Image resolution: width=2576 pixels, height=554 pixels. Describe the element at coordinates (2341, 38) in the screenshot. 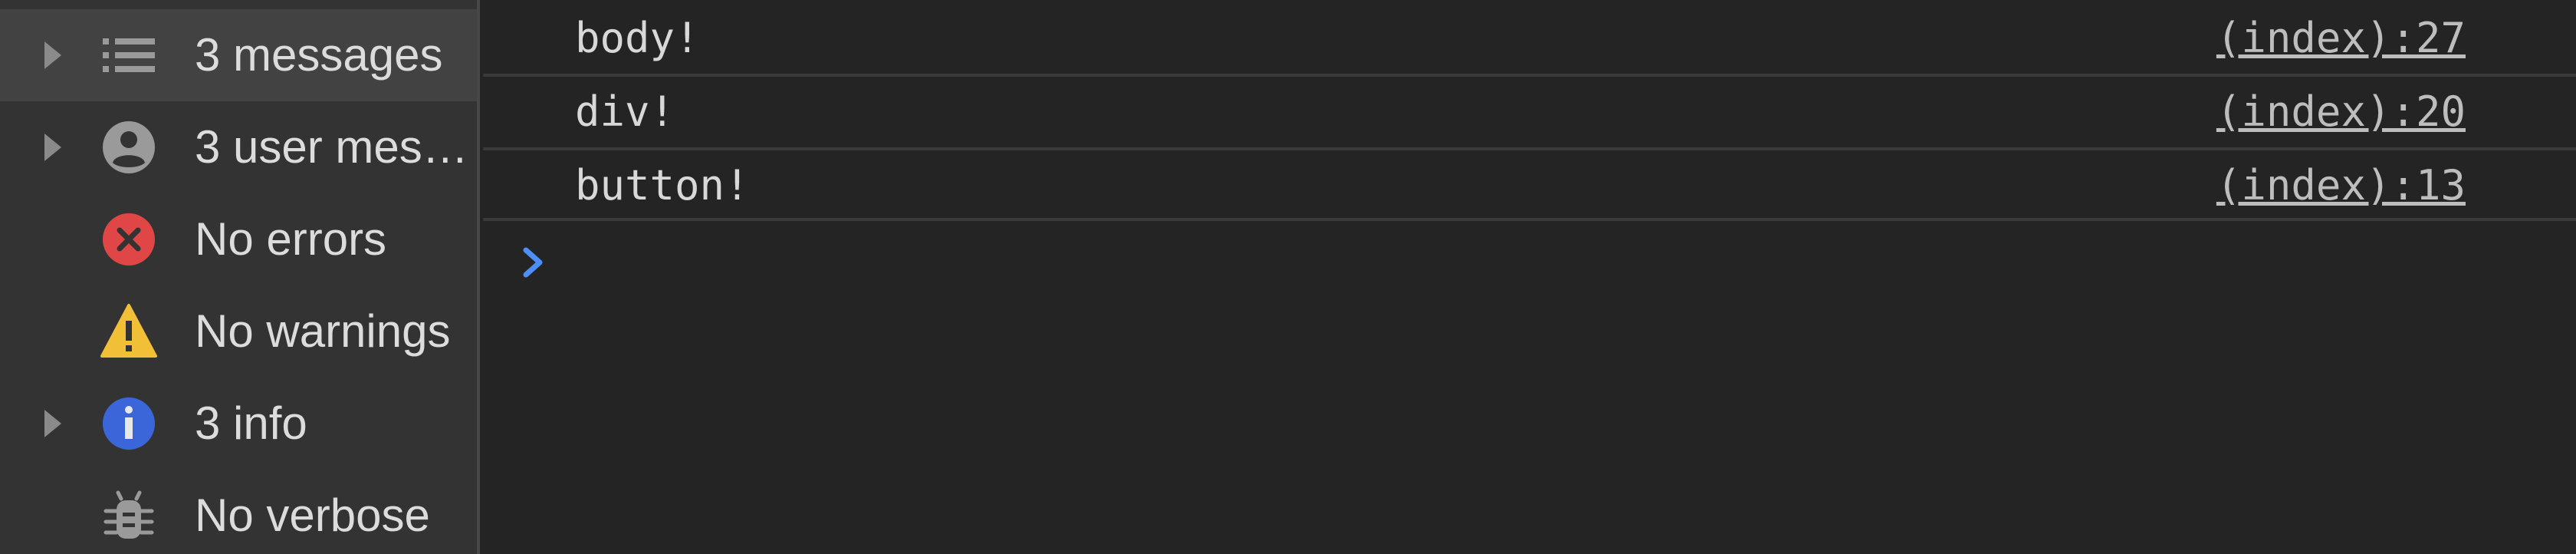

I see `source-link: (index):27` at that location.